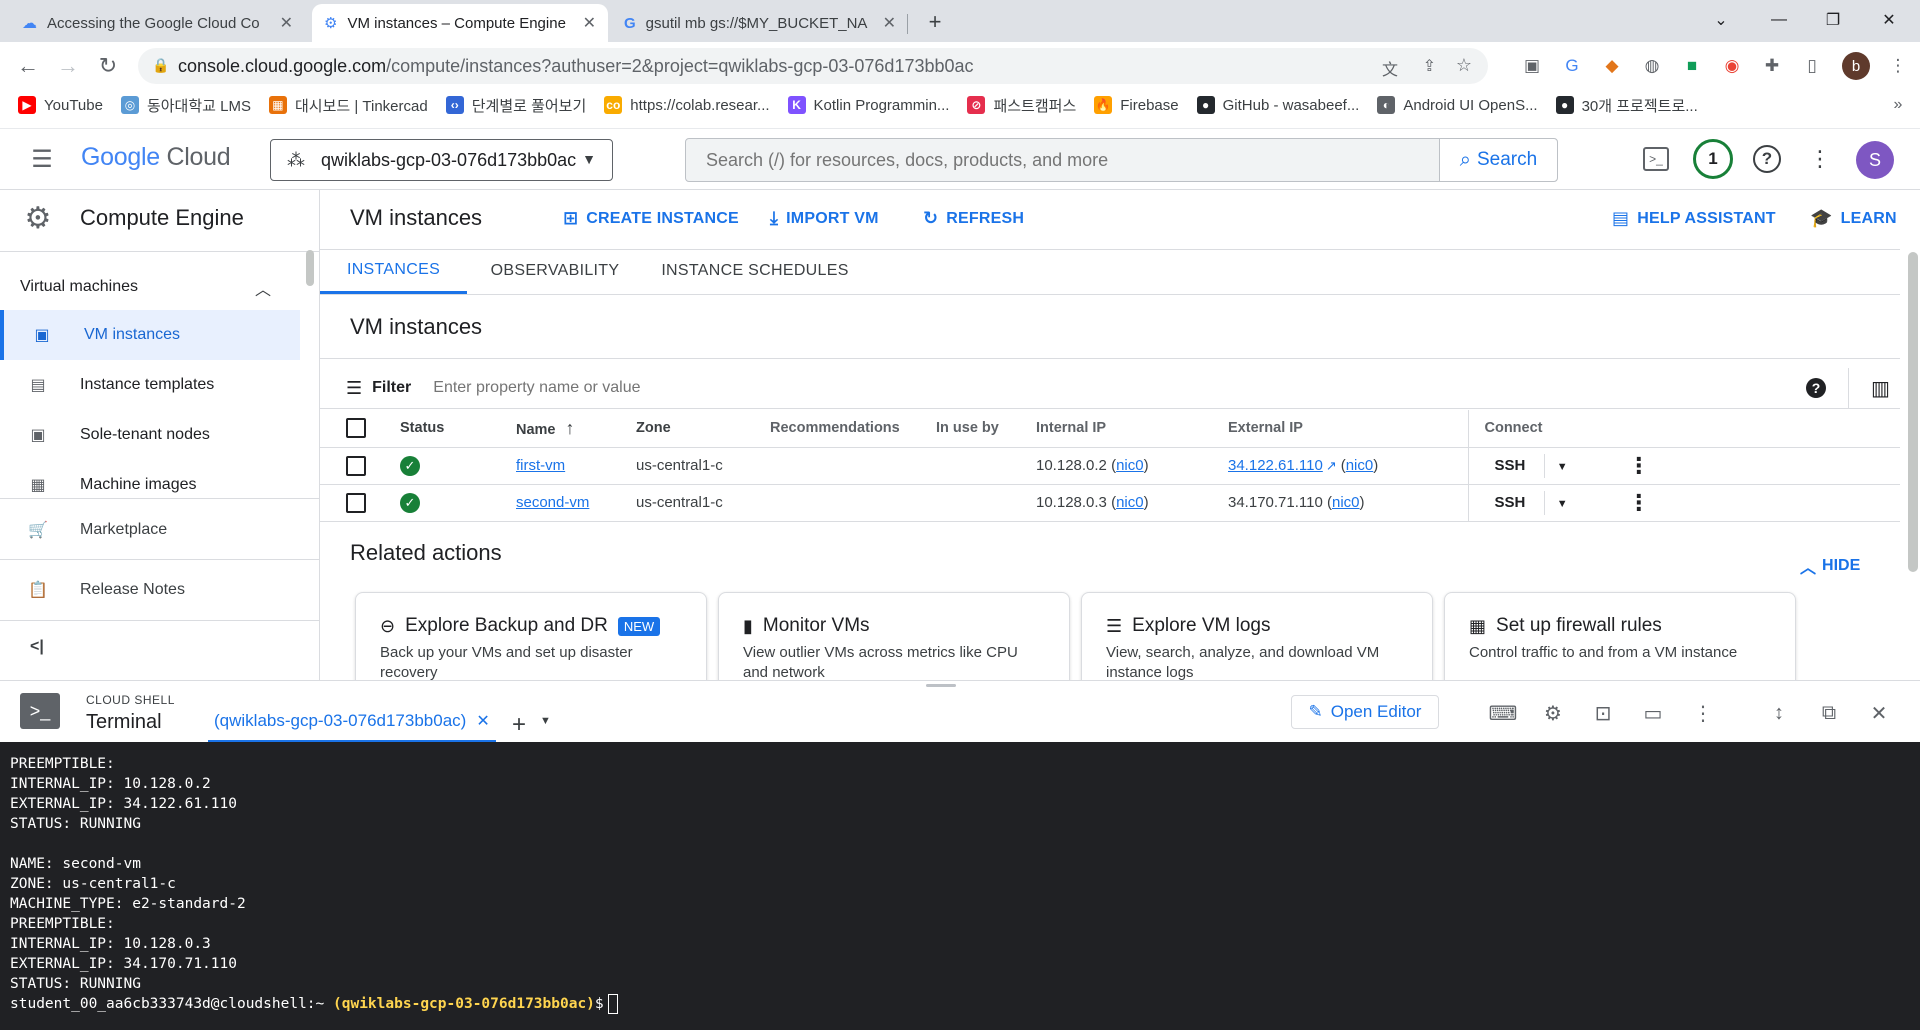  Describe the element at coordinates (555, 271) in the screenshot. I see `tab-observability: OBSERVABILITY` at that location.